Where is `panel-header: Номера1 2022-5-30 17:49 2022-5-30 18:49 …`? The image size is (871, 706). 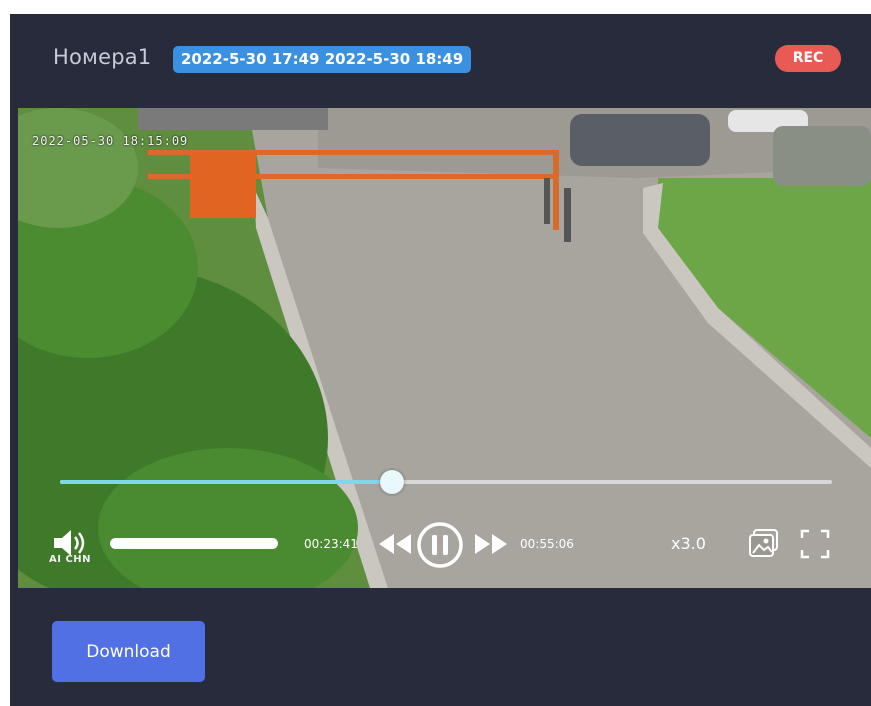 panel-header: Номера1 2022-5-30 17:49 2022-5-30 18:49 … is located at coordinates (440, 61).